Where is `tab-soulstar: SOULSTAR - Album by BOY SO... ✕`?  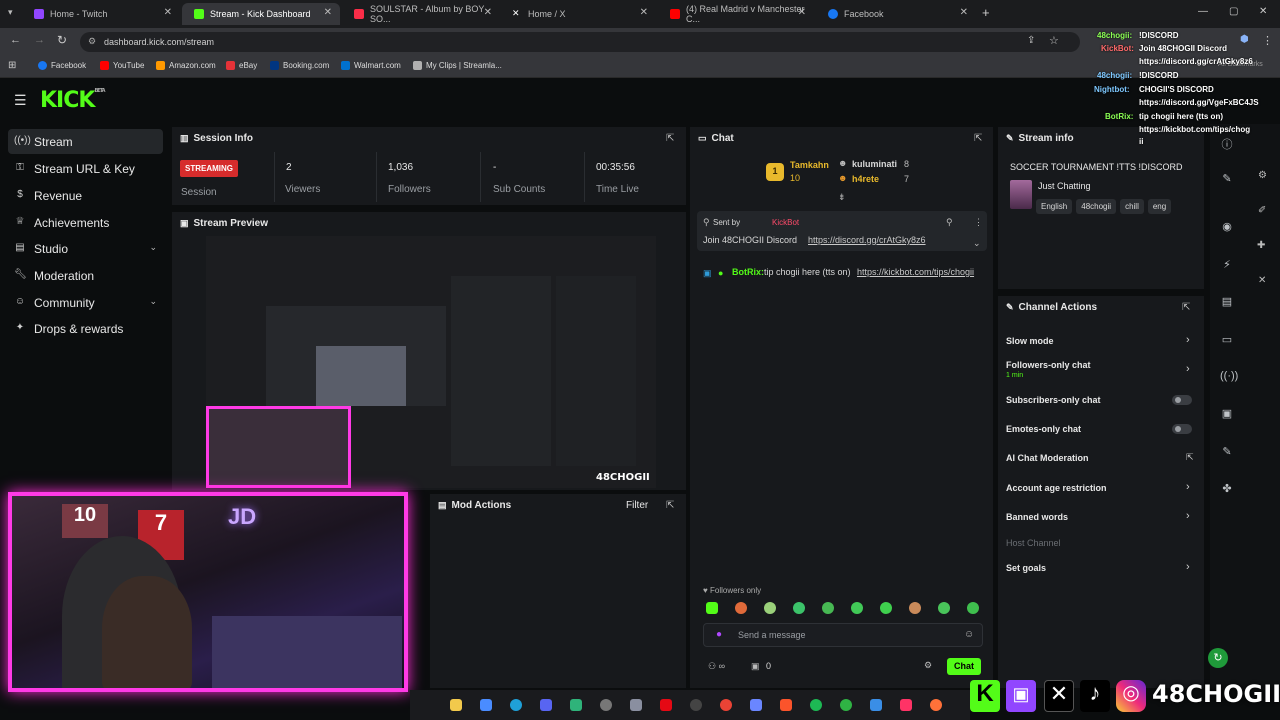 tab-soulstar: SOULSTAR - Album by BOY SO... ✕ is located at coordinates (421, 14).